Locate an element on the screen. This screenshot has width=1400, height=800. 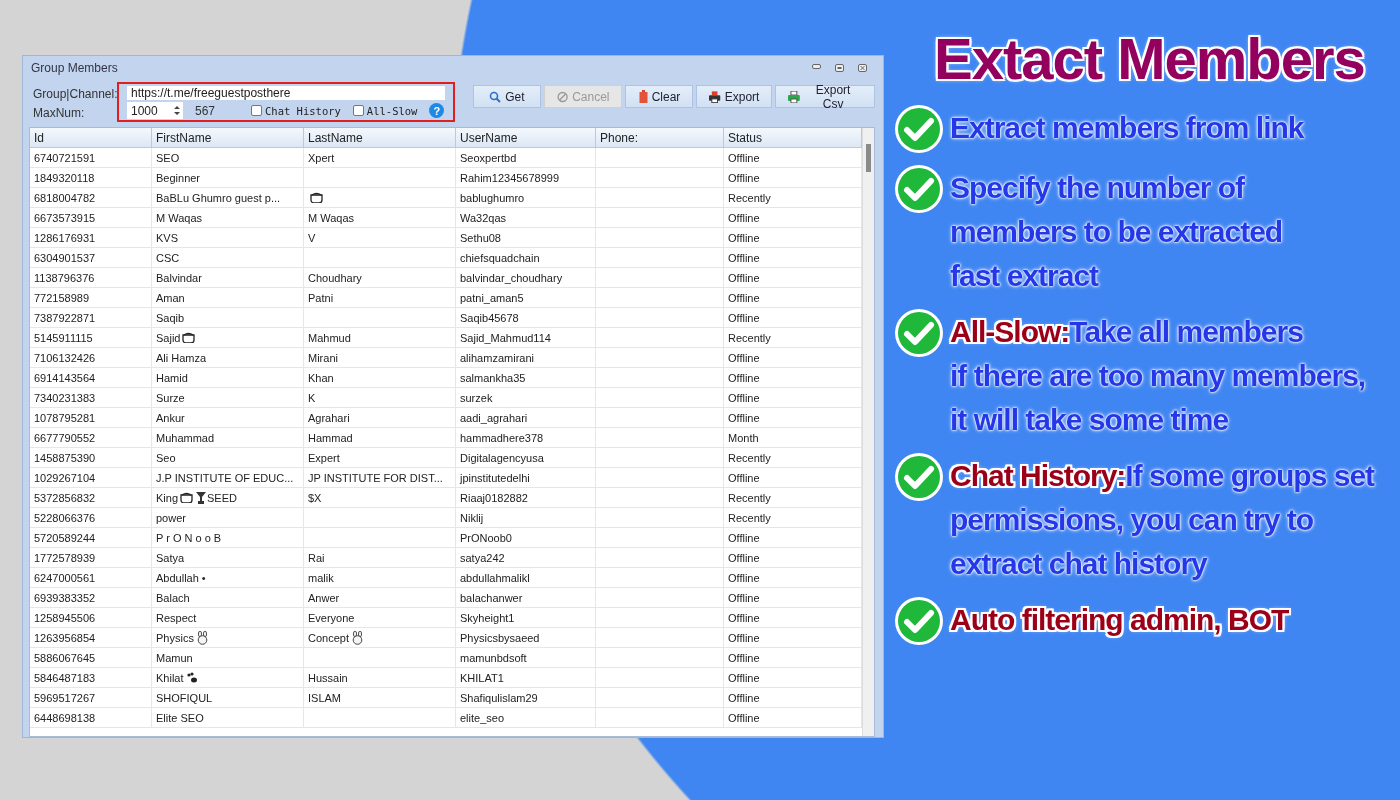
table-cell: mamunbdsoft is located at coordinates (526, 658).